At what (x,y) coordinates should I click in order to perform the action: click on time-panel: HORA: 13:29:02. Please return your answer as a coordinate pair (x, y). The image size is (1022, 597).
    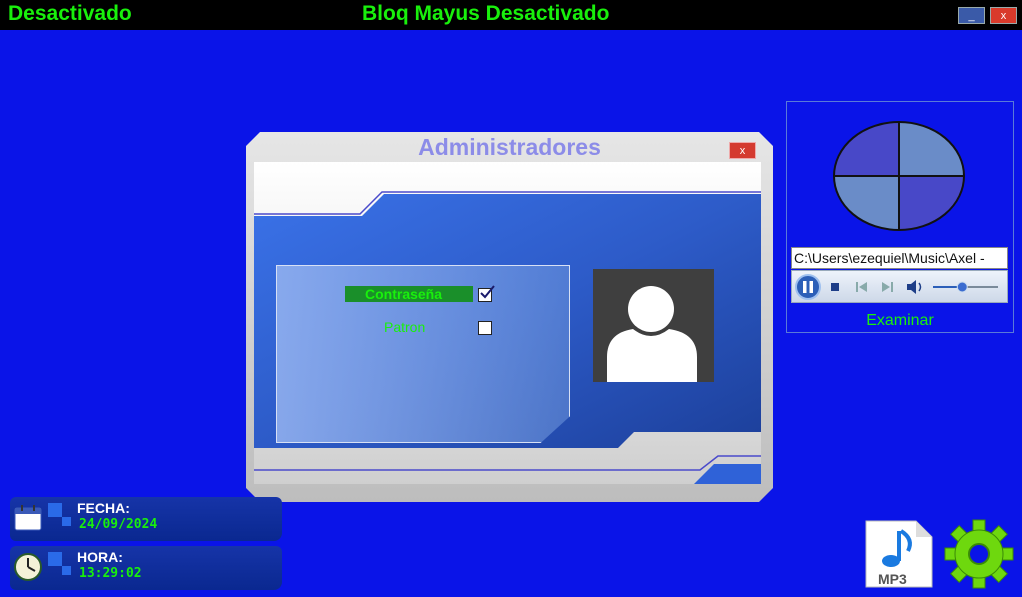
    Looking at the image, I should click on (146, 568).